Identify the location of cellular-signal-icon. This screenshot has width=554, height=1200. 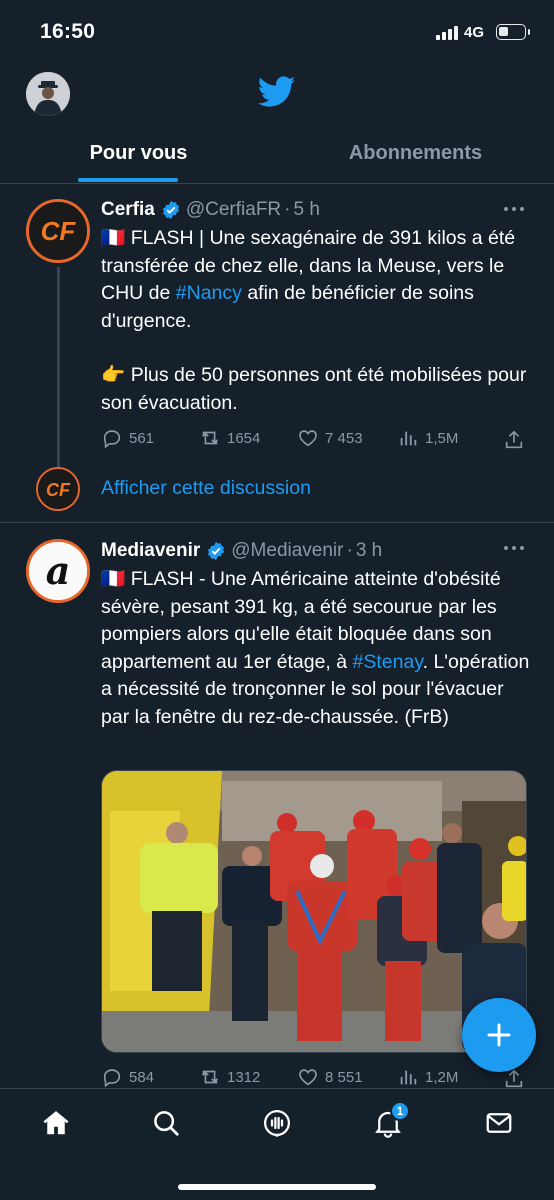
(447, 33).